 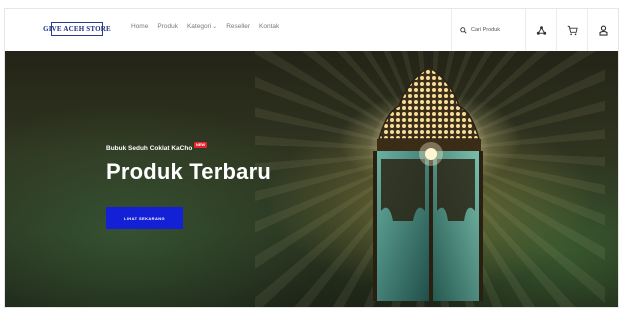 I want to click on nav-home: Home, so click(x=139, y=26).